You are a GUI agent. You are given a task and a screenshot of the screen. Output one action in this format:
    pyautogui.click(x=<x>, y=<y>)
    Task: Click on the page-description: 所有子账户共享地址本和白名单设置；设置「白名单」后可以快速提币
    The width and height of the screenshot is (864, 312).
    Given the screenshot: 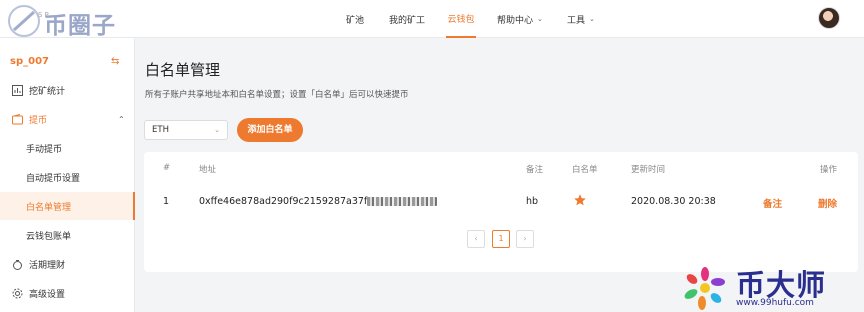 What is the action you would take?
    pyautogui.click(x=277, y=95)
    